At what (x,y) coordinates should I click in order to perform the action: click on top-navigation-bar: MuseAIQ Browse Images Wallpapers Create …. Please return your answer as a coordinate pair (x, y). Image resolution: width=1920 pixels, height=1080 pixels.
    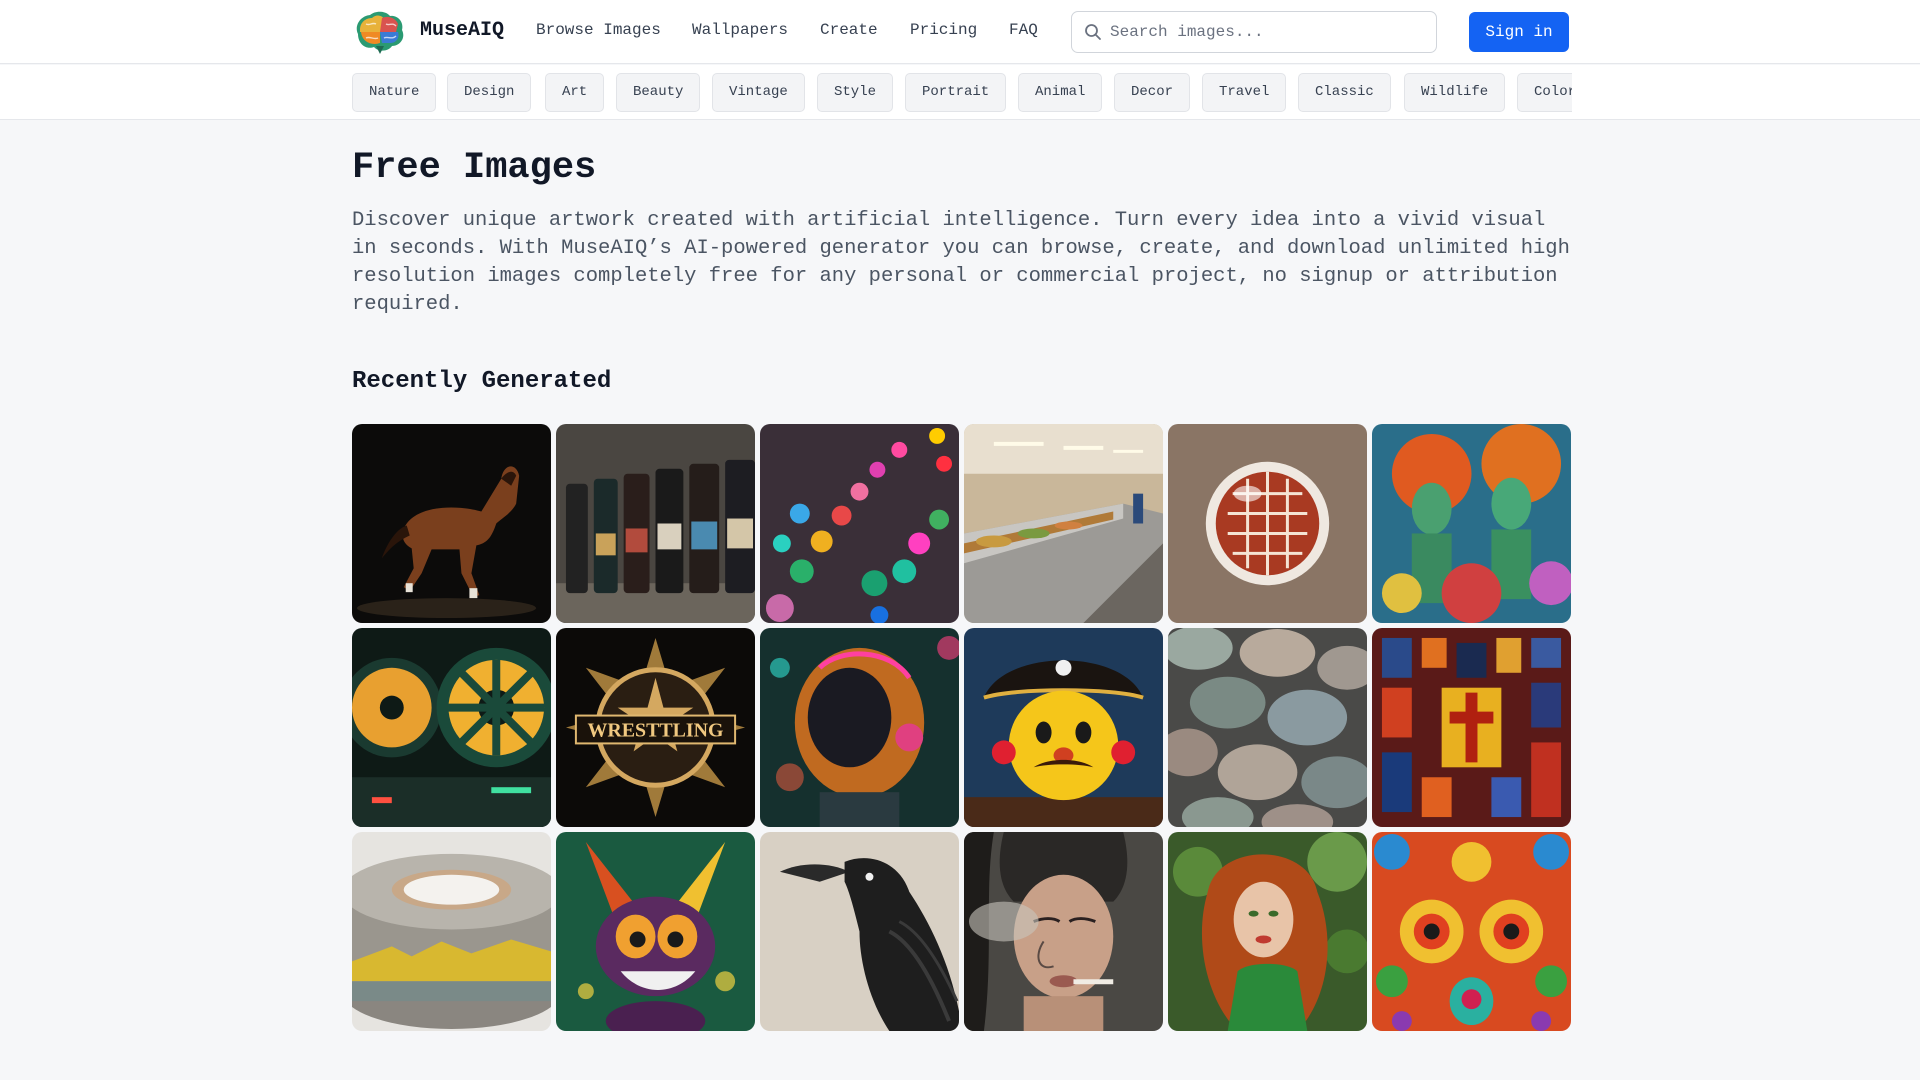
    Looking at the image, I should click on (960, 32).